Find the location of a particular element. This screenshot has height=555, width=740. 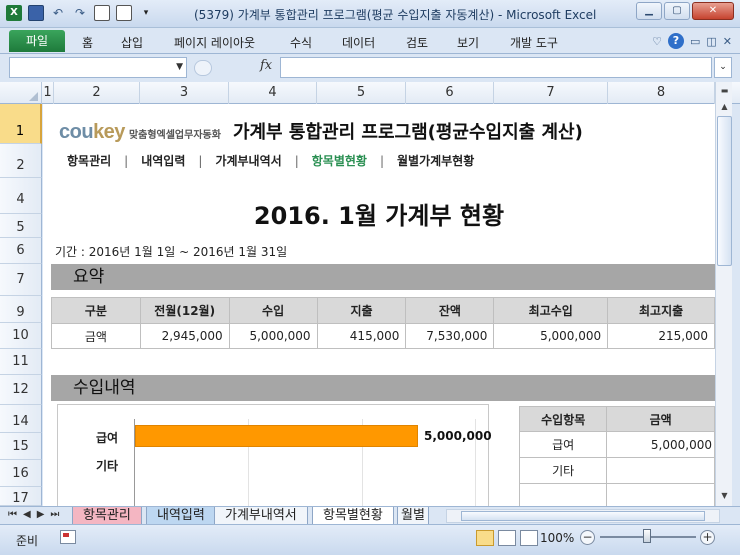

column-header: 6 is located at coordinates (450, 93).